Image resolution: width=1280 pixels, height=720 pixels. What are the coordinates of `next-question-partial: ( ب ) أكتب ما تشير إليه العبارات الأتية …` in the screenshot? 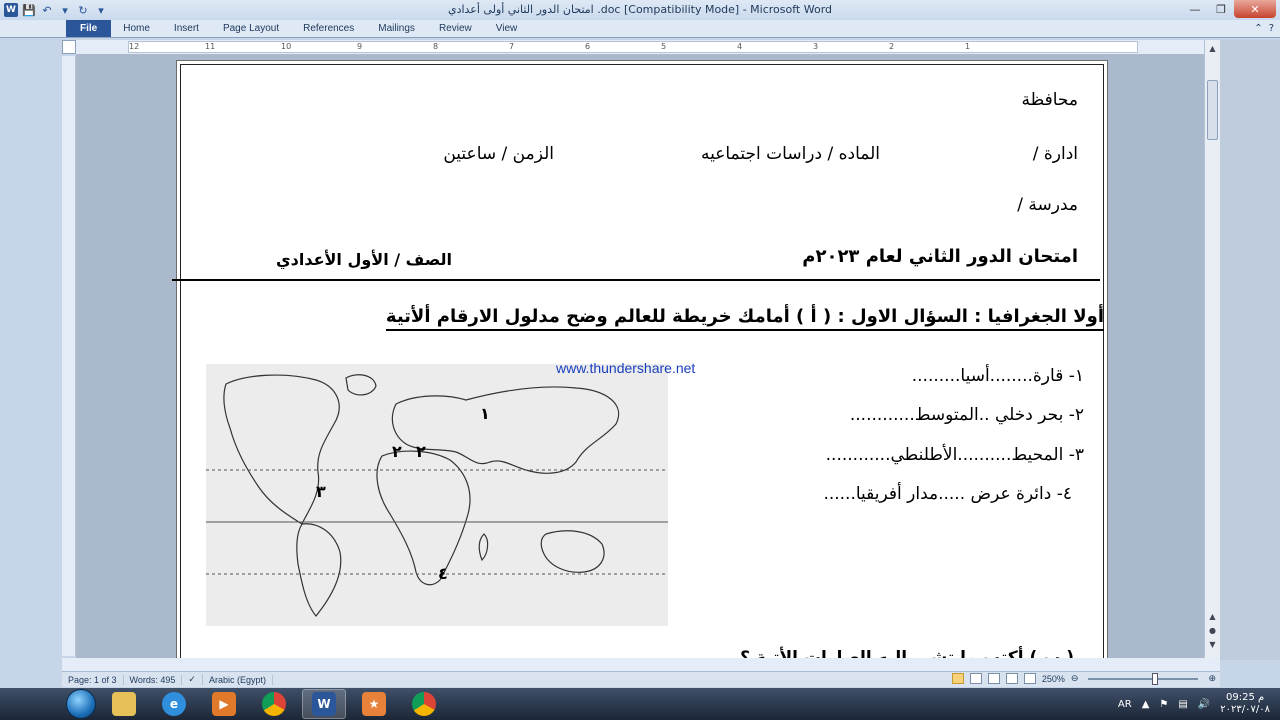 It's located at (907, 653).